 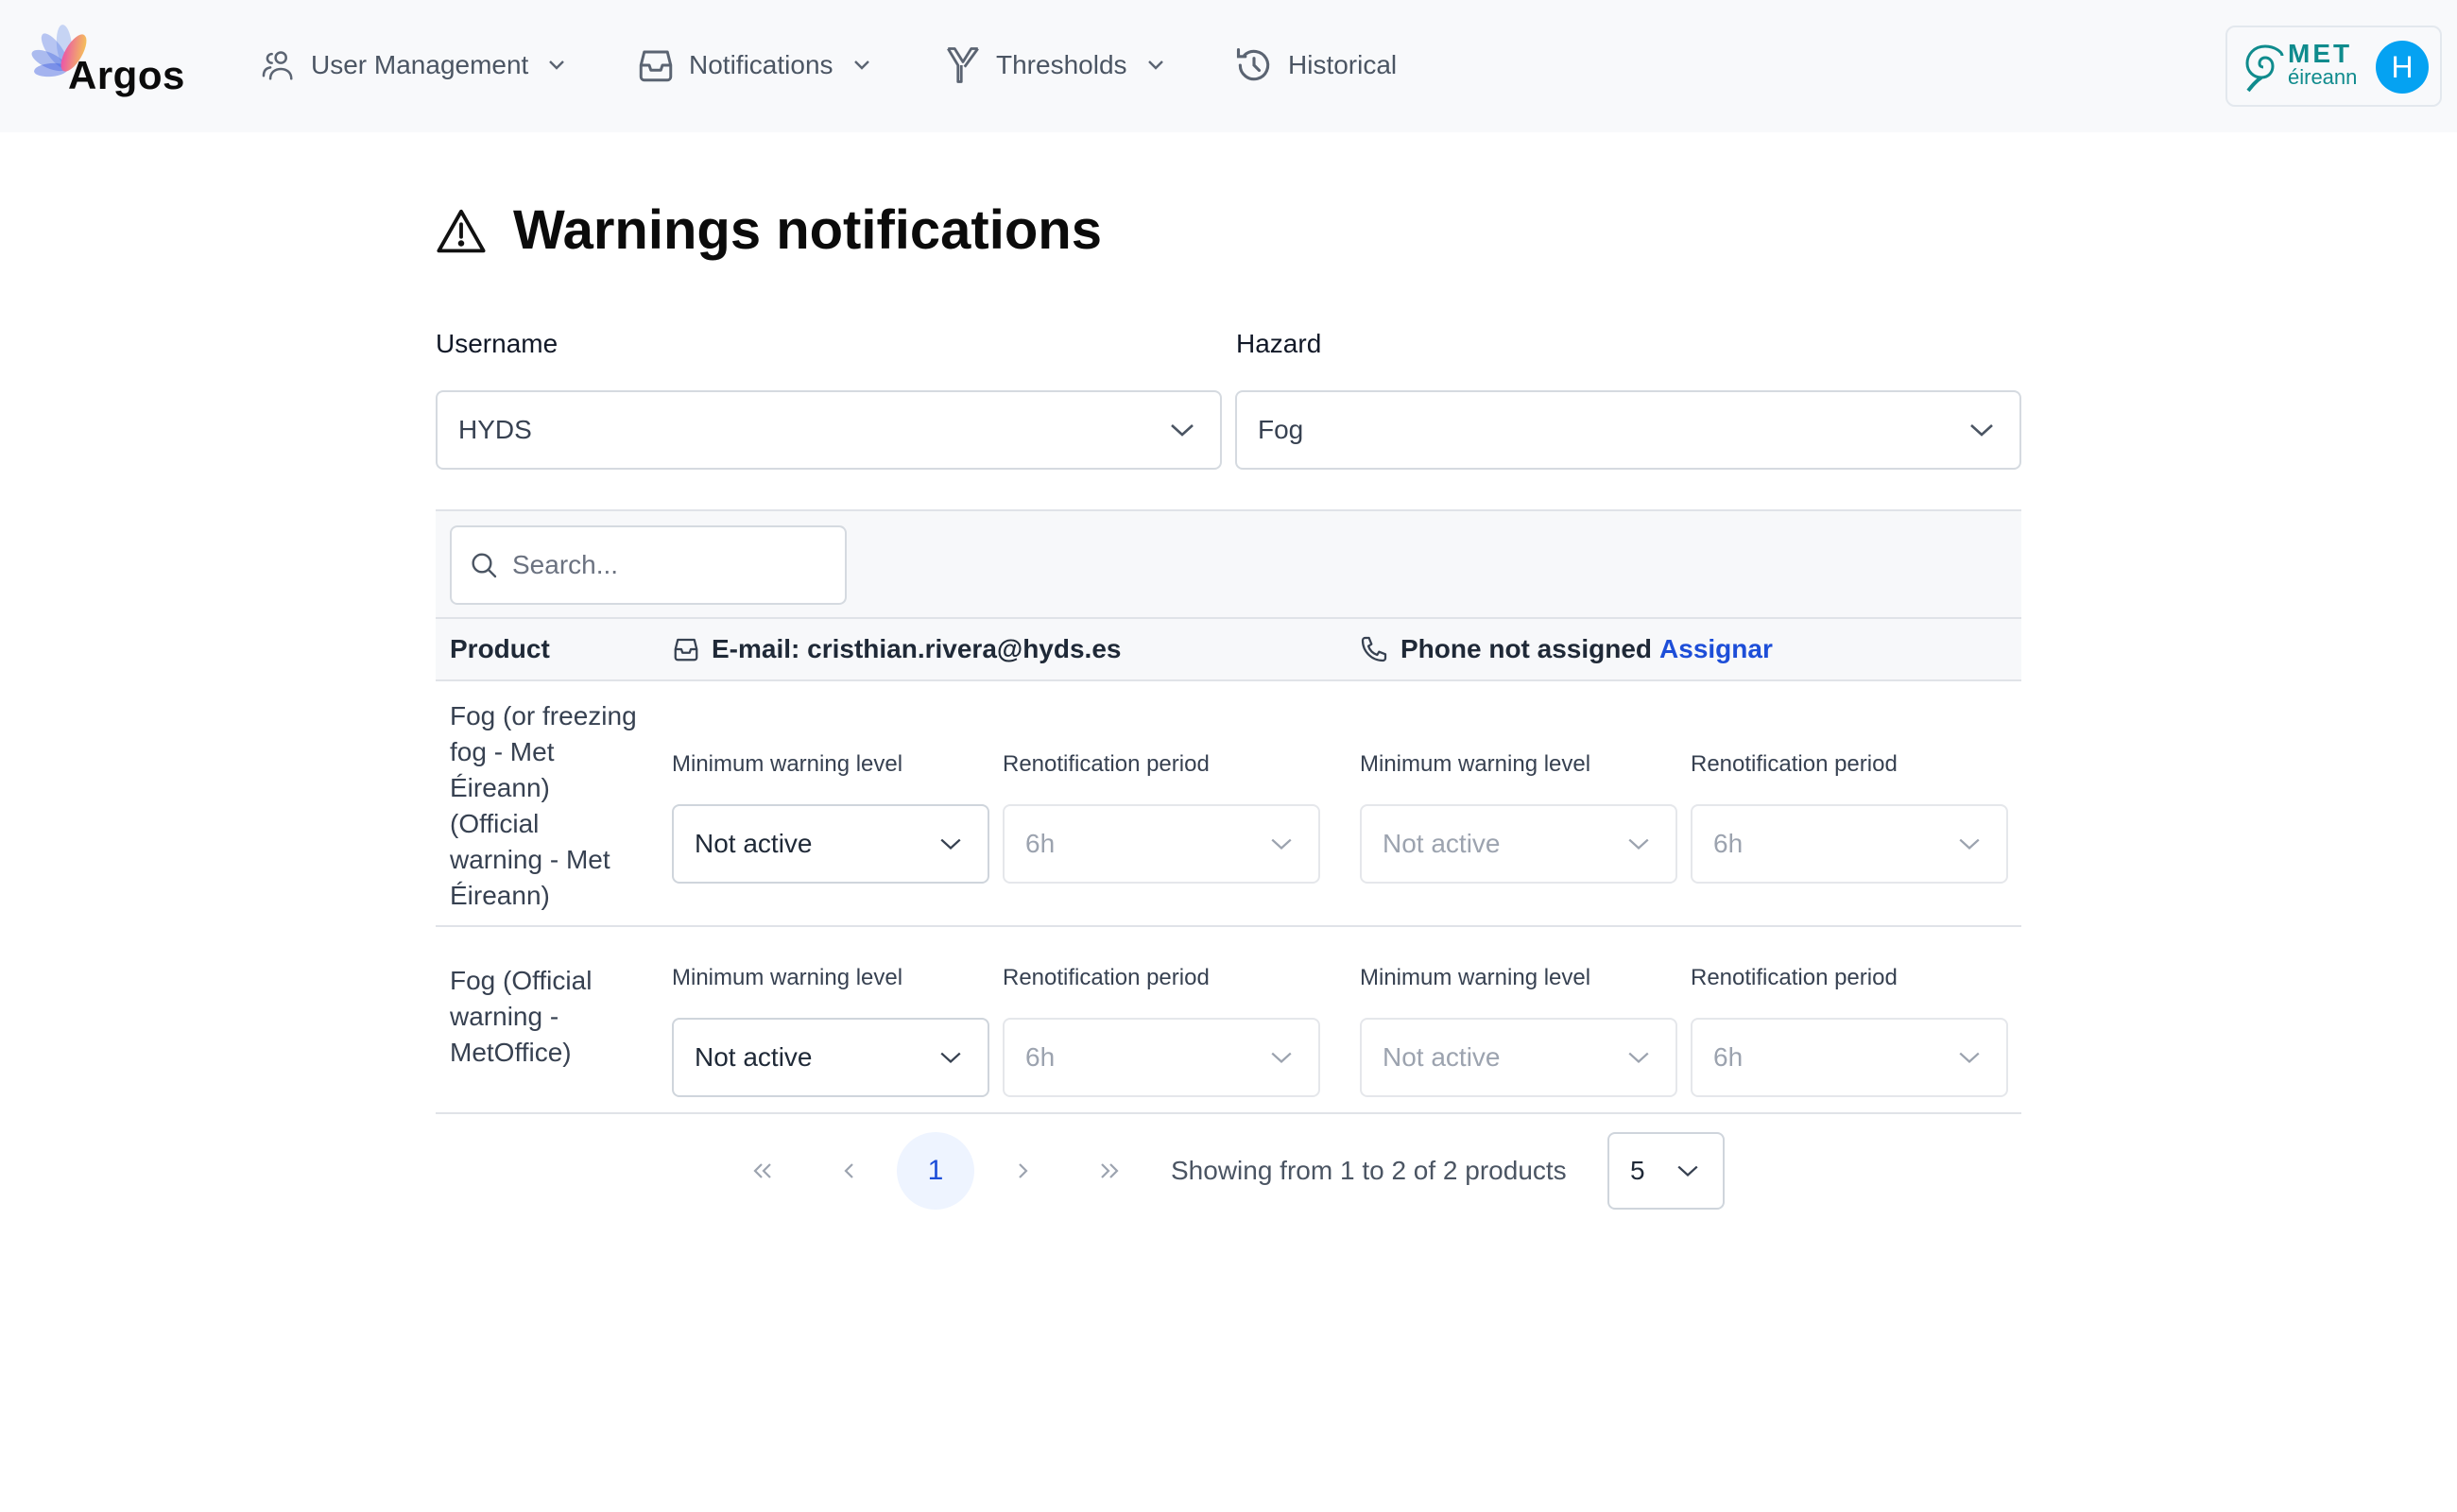 What do you see at coordinates (963, 65) in the screenshot?
I see `filter-icon` at bounding box center [963, 65].